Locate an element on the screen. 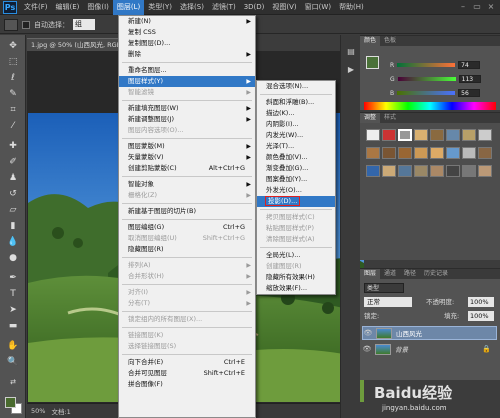 This screenshot has height=418, width=500. marquee-tool-icon: ⬚ is located at coordinates (13, 62).